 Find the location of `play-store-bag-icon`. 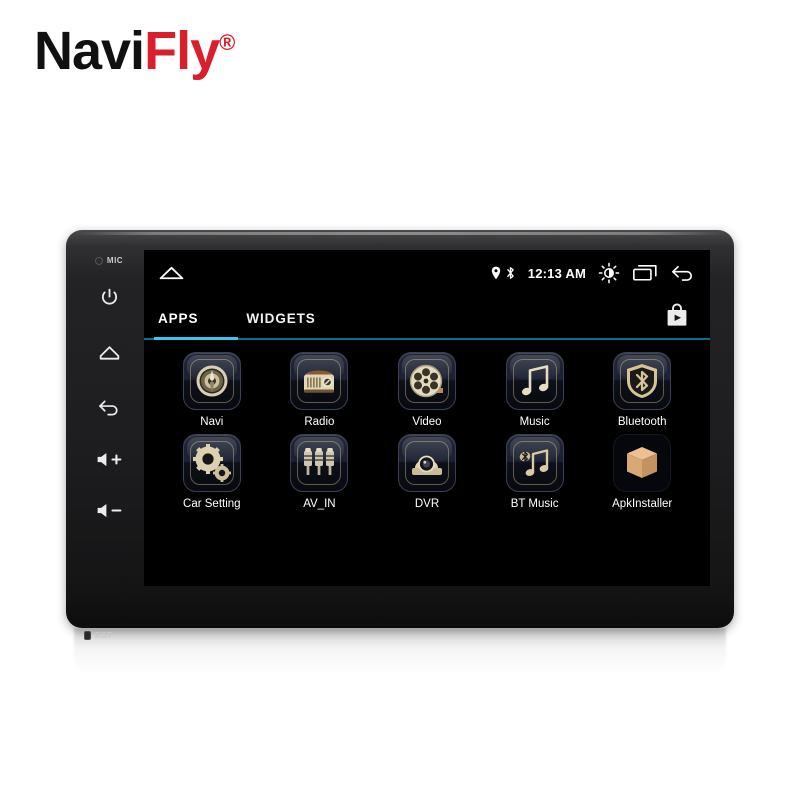

play-store-bag-icon is located at coordinates (677, 314).